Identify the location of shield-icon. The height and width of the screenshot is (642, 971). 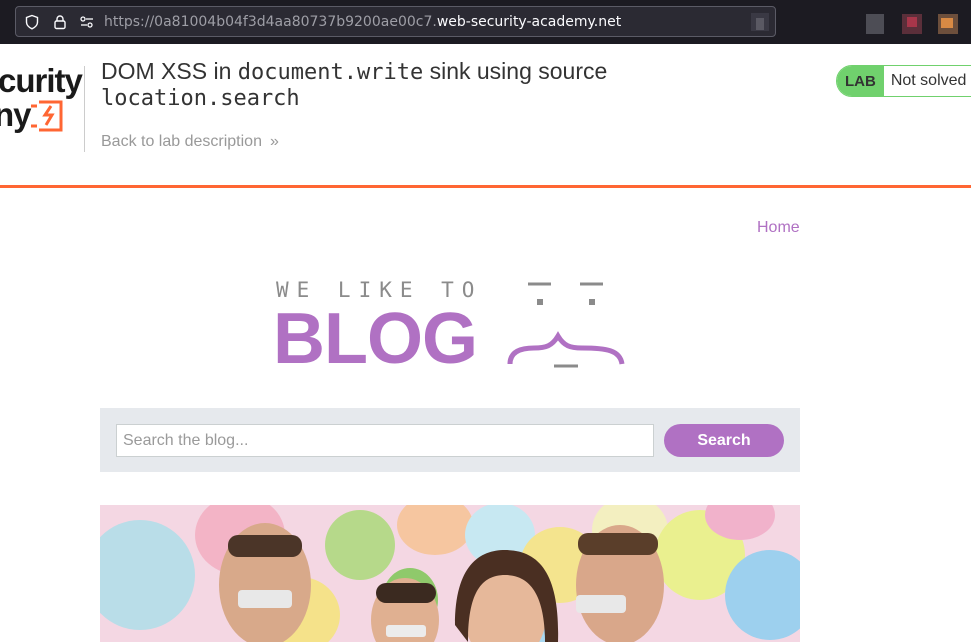
(32, 22).